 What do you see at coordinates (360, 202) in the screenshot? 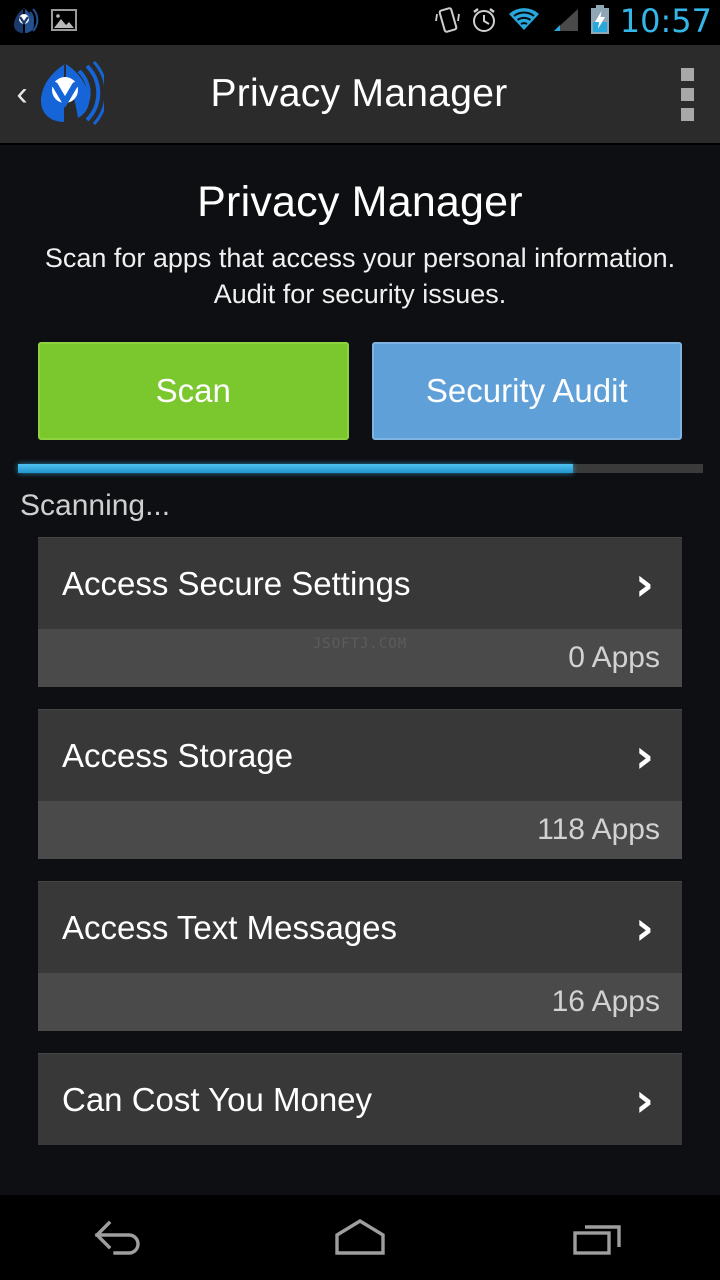
I see `hero-title: Privacy Manager` at bounding box center [360, 202].